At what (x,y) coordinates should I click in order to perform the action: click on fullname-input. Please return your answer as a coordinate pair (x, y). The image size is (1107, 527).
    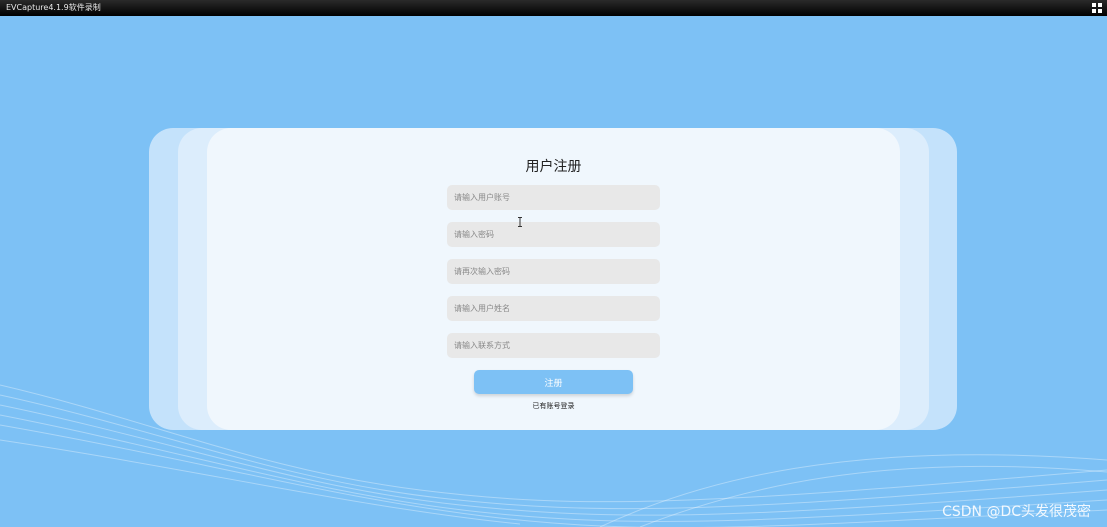
    Looking at the image, I should click on (553, 308).